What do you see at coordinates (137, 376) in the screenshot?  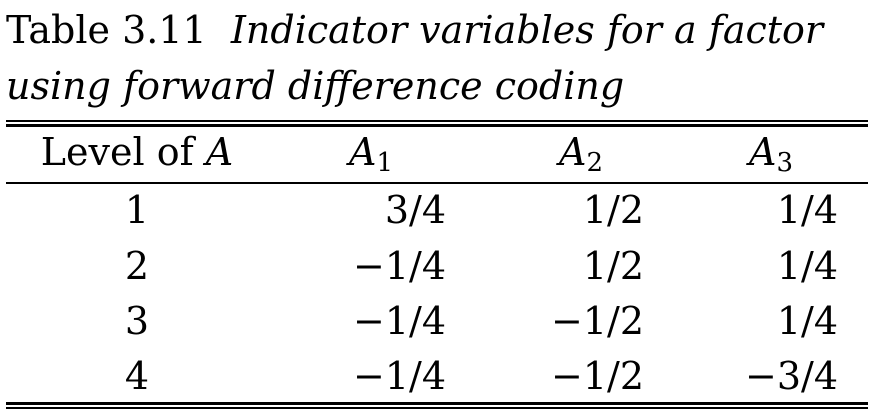 I see `cell-level: 4` at bounding box center [137, 376].